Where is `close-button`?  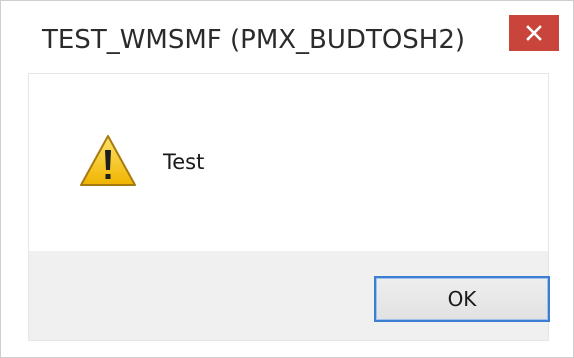 close-button is located at coordinates (534, 33).